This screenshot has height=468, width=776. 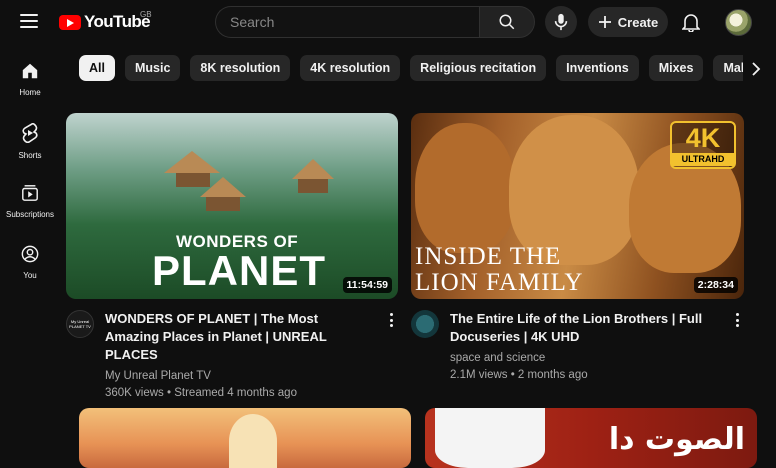 What do you see at coordinates (239, 376) in the screenshot?
I see `channel-name: My Unreal Planet TV` at bounding box center [239, 376].